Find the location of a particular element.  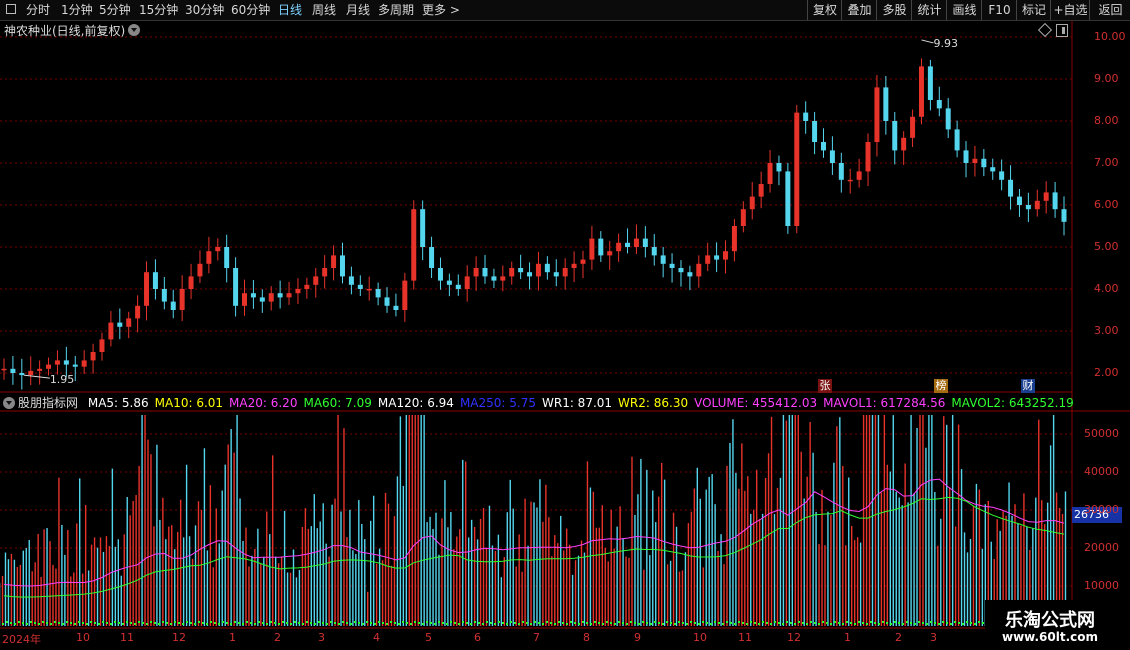

time-axis-label: 3 is located at coordinates (321, 637).